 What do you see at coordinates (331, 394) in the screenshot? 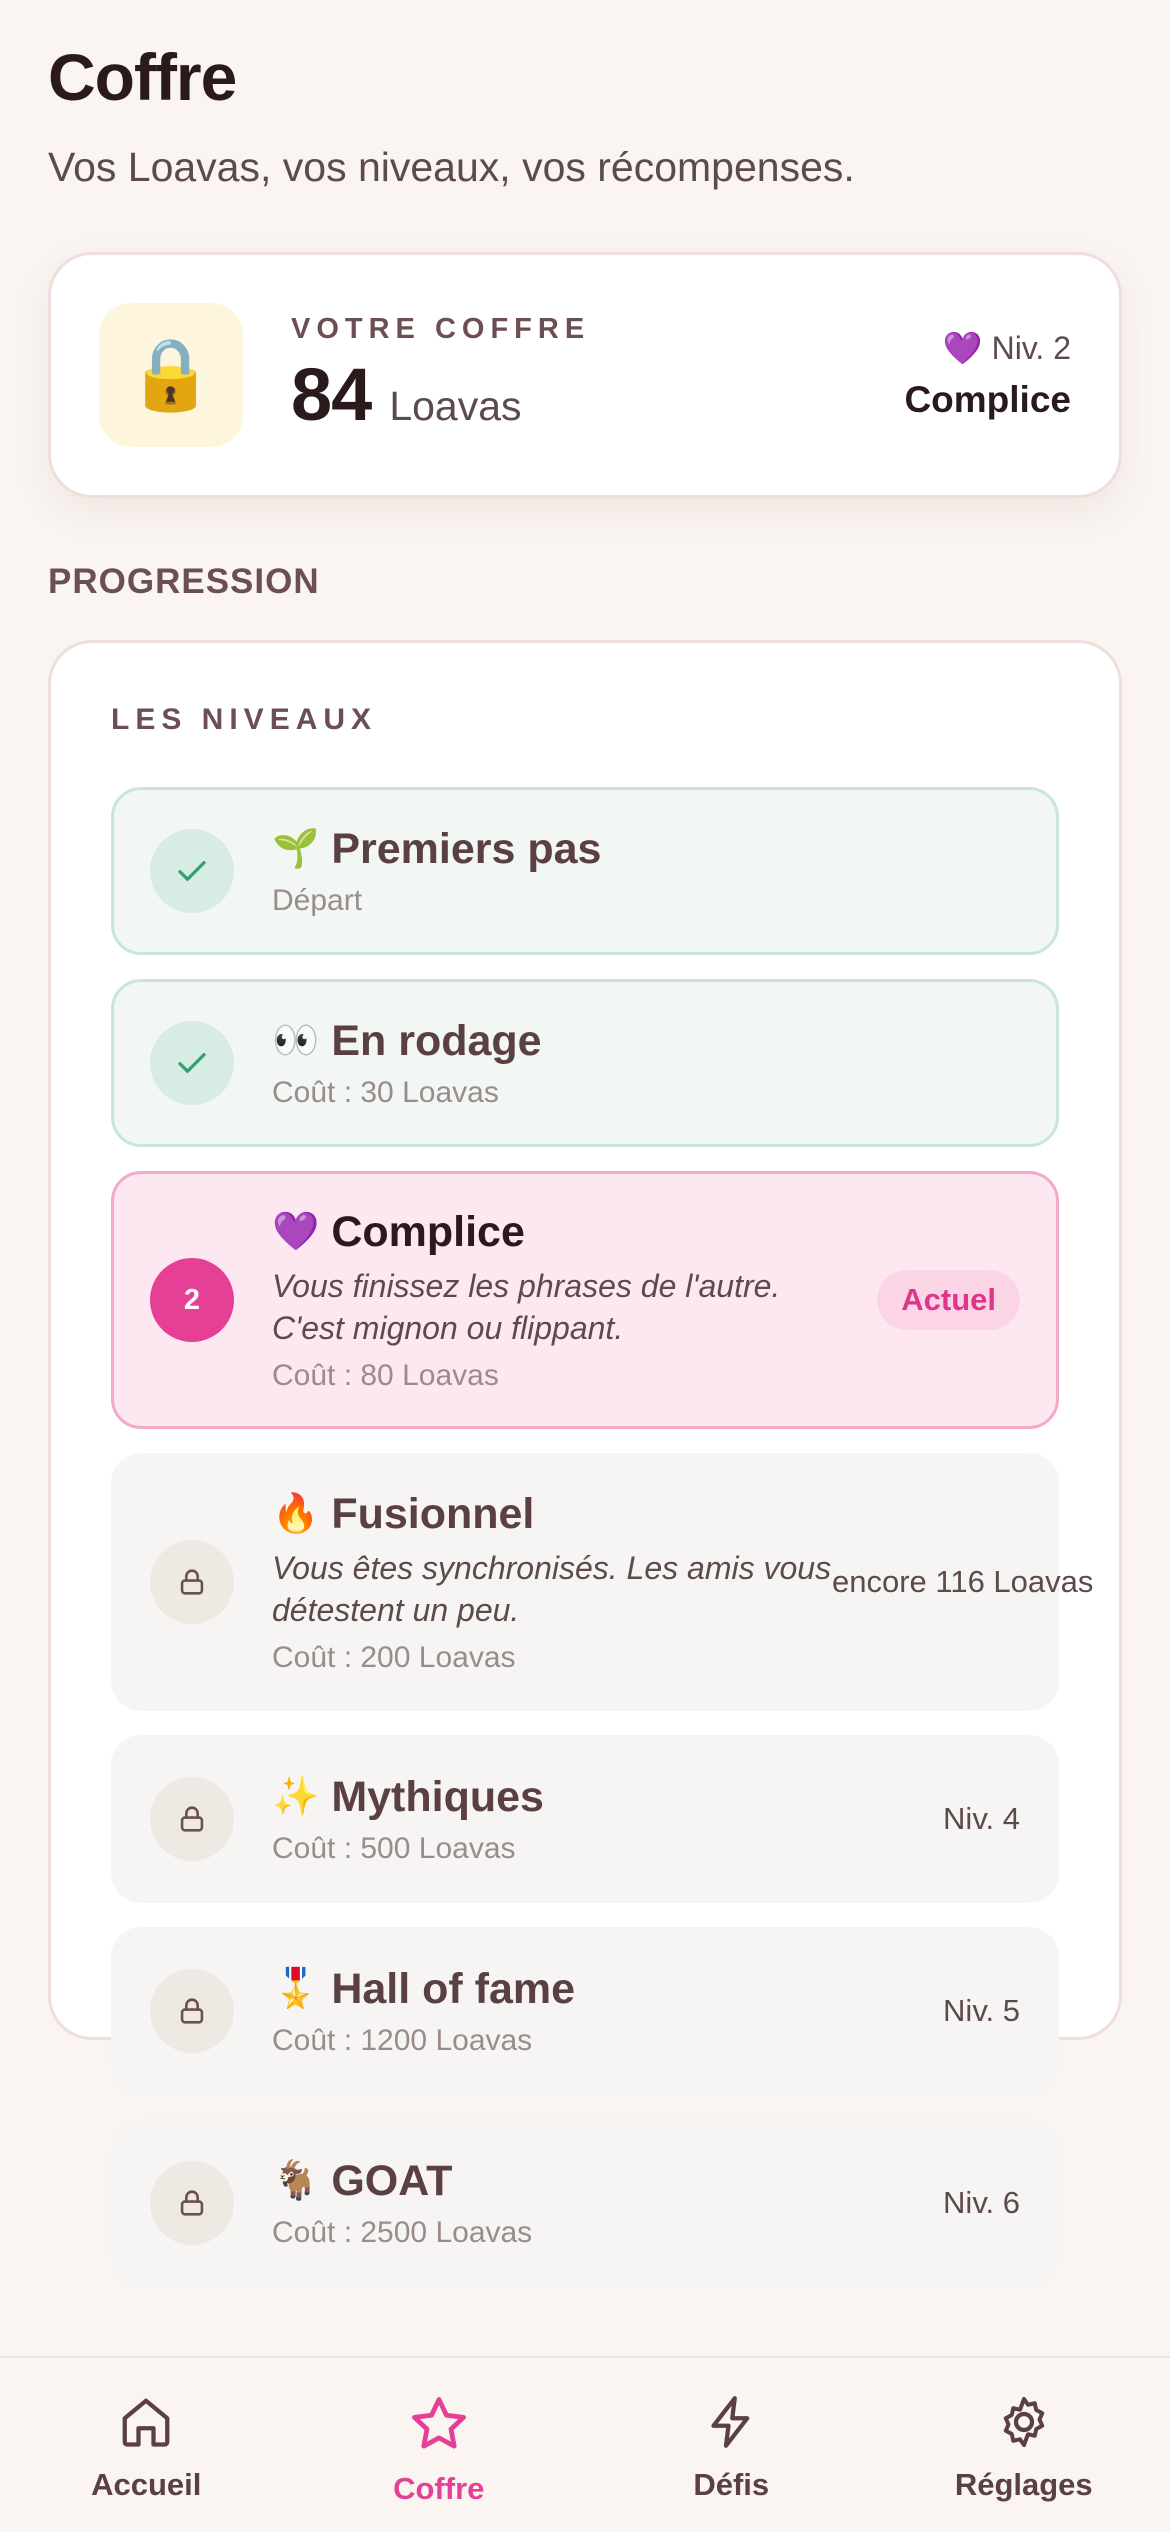
I see `vault-amount: 84` at bounding box center [331, 394].